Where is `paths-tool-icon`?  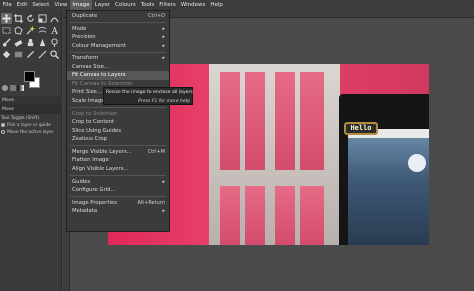 paths-tool-icon is located at coordinates (54, 18).